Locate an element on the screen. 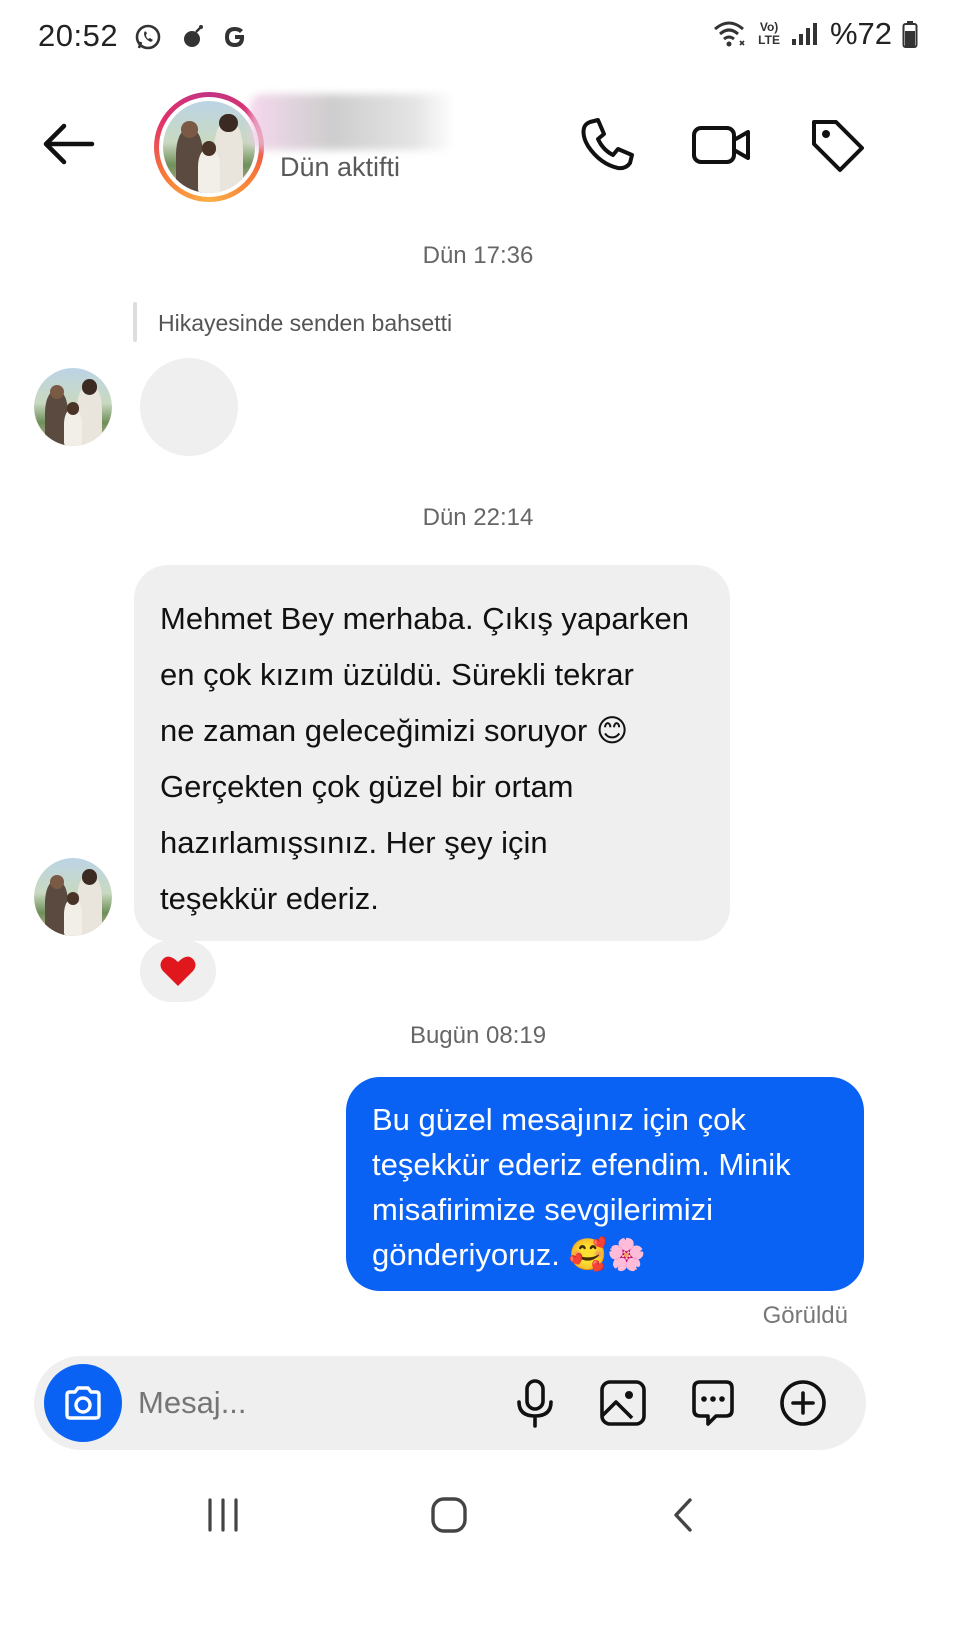  back-arrow-icon is located at coordinates (68, 144).